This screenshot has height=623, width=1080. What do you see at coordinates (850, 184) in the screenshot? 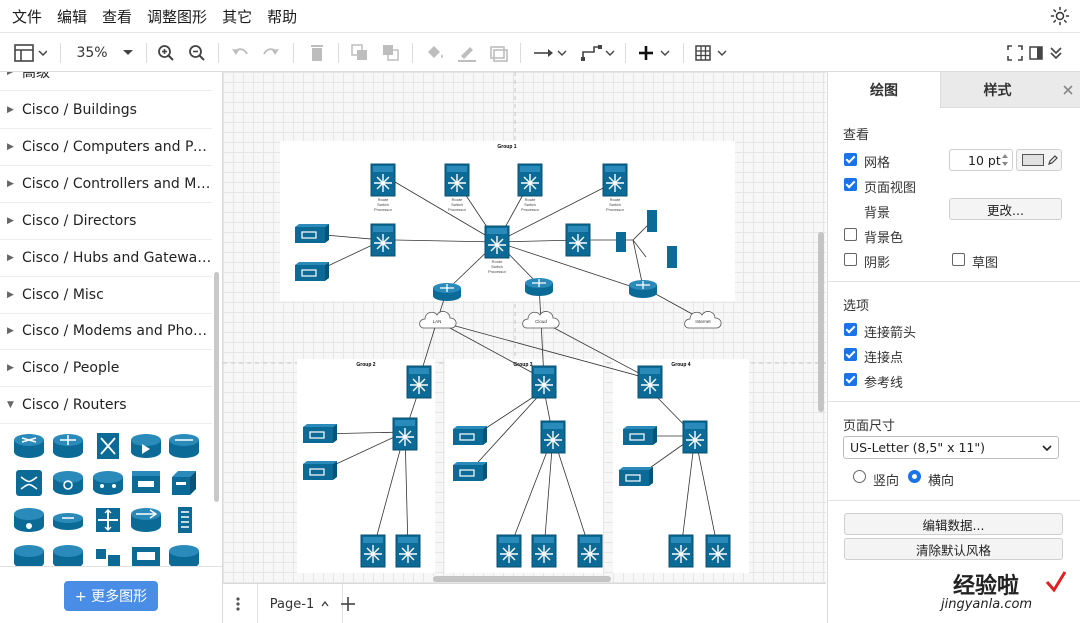
I see `page-view-checkbox` at bounding box center [850, 184].